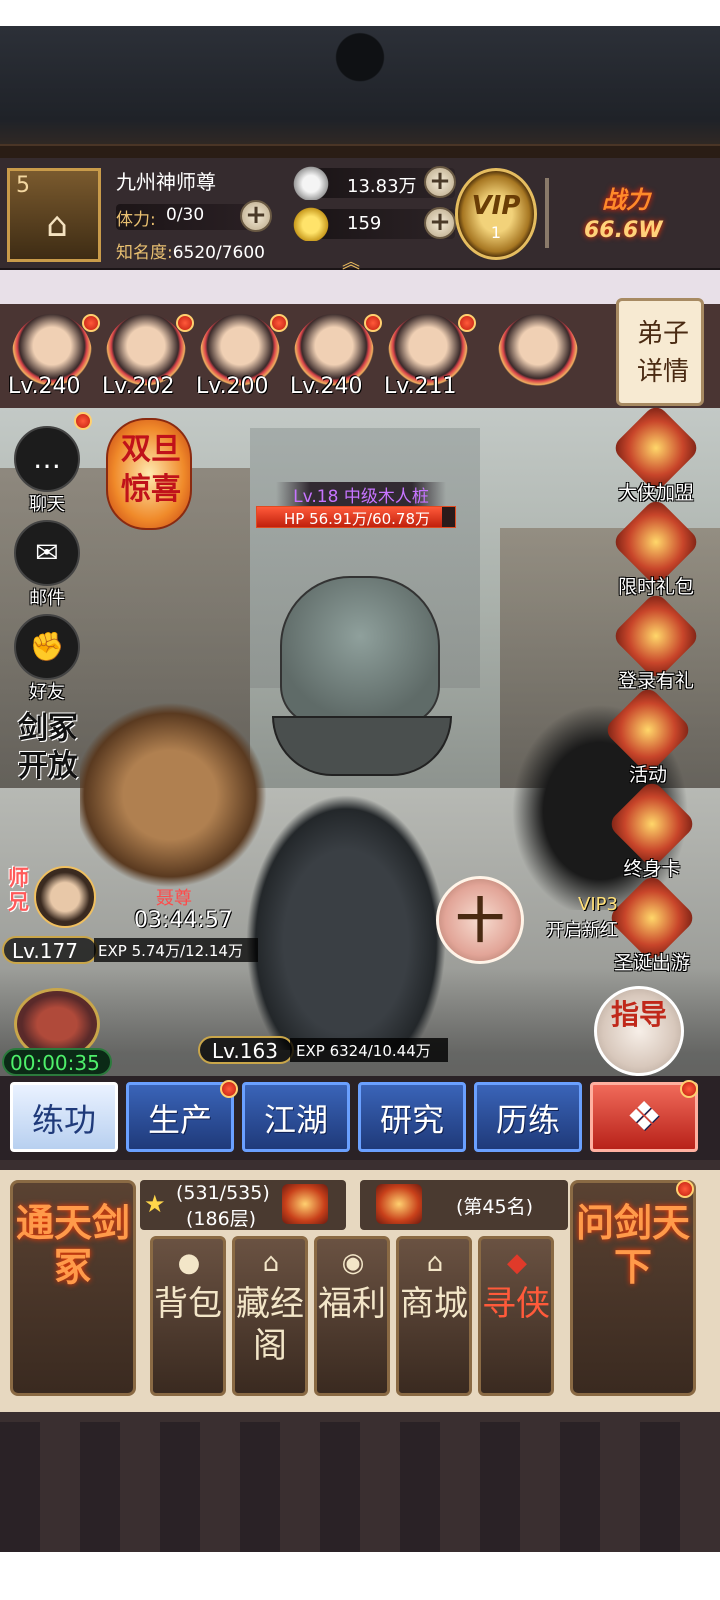  What do you see at coordinates (148, 358) in the screenshot?
I see `disciple-slot: Lv.202` at bounding box center [148, 358].